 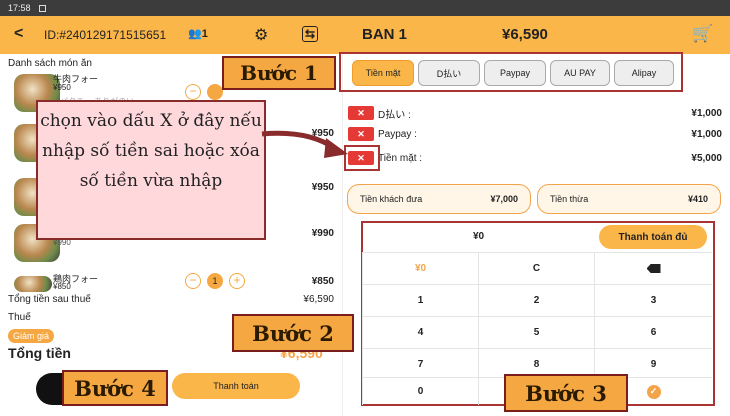 I want to click on status-time: 17:58, so click(x=19, y=8).